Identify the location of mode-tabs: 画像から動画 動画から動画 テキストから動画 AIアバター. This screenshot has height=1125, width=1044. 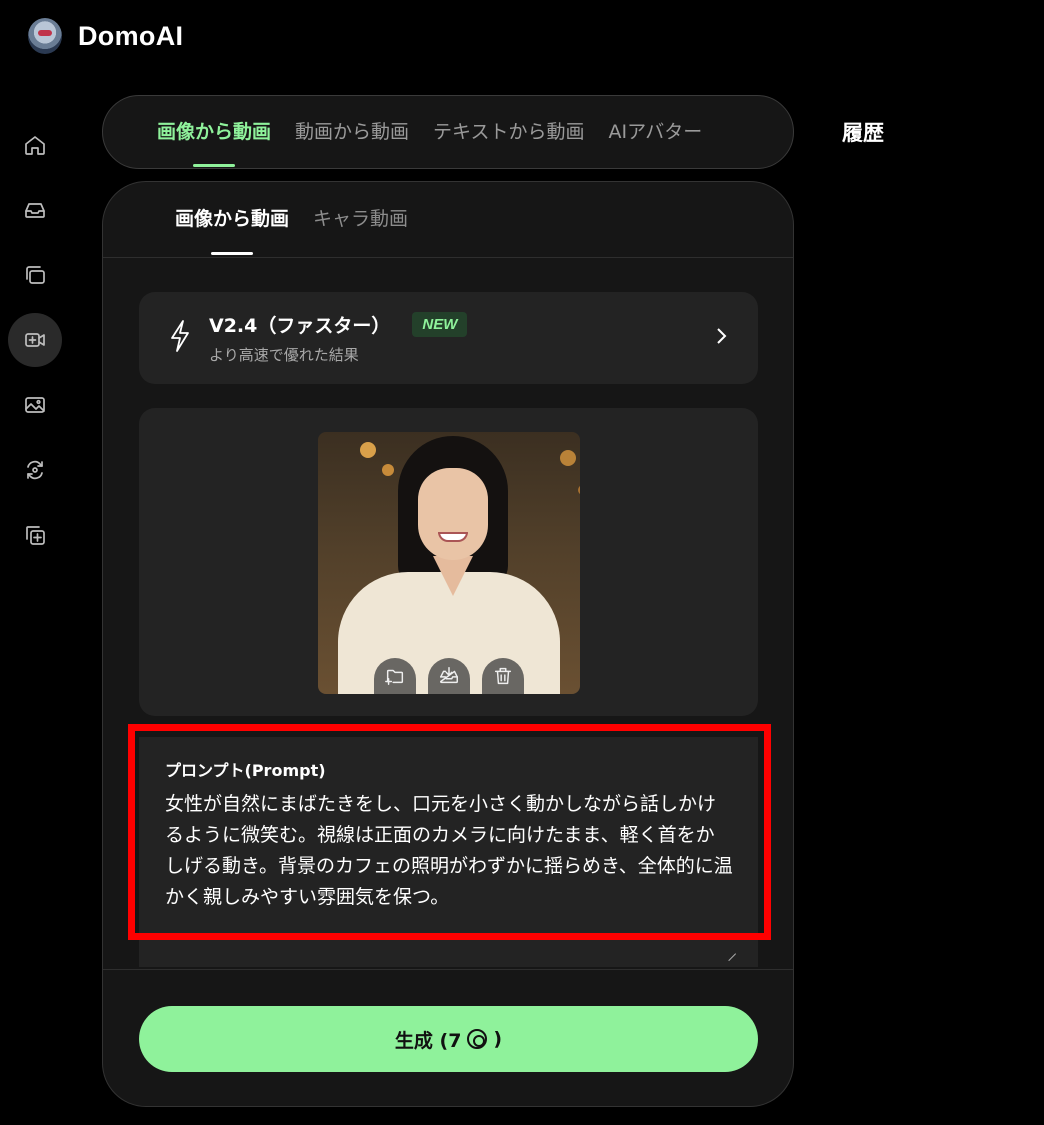
(448, 132).